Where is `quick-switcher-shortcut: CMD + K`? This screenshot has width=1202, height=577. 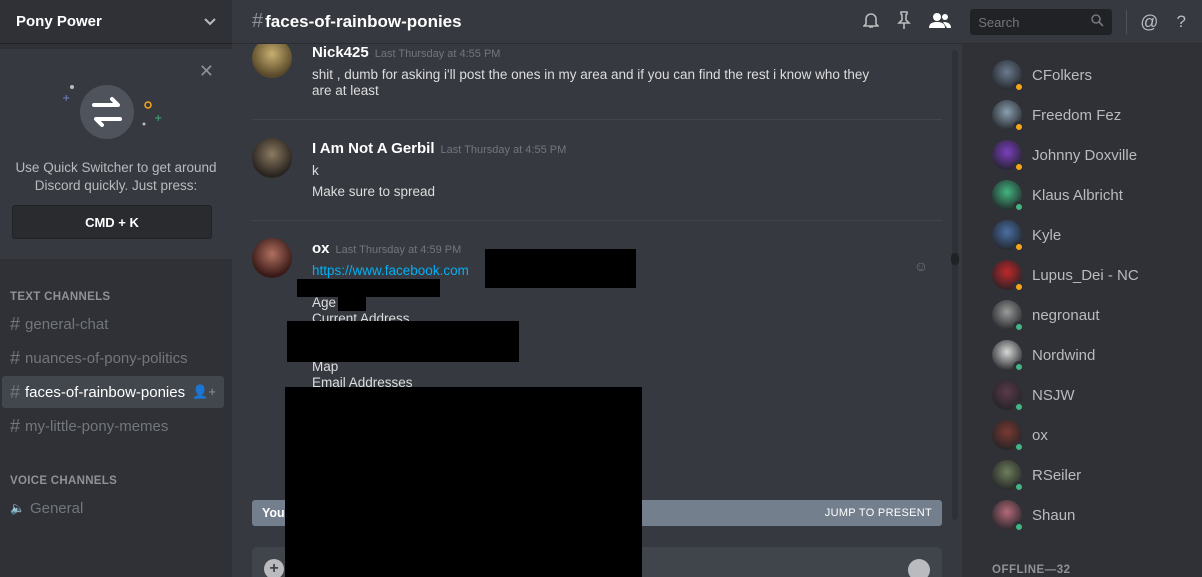 quick-switcher-shortcut: CMD + K is located at coordinates (112, 222).